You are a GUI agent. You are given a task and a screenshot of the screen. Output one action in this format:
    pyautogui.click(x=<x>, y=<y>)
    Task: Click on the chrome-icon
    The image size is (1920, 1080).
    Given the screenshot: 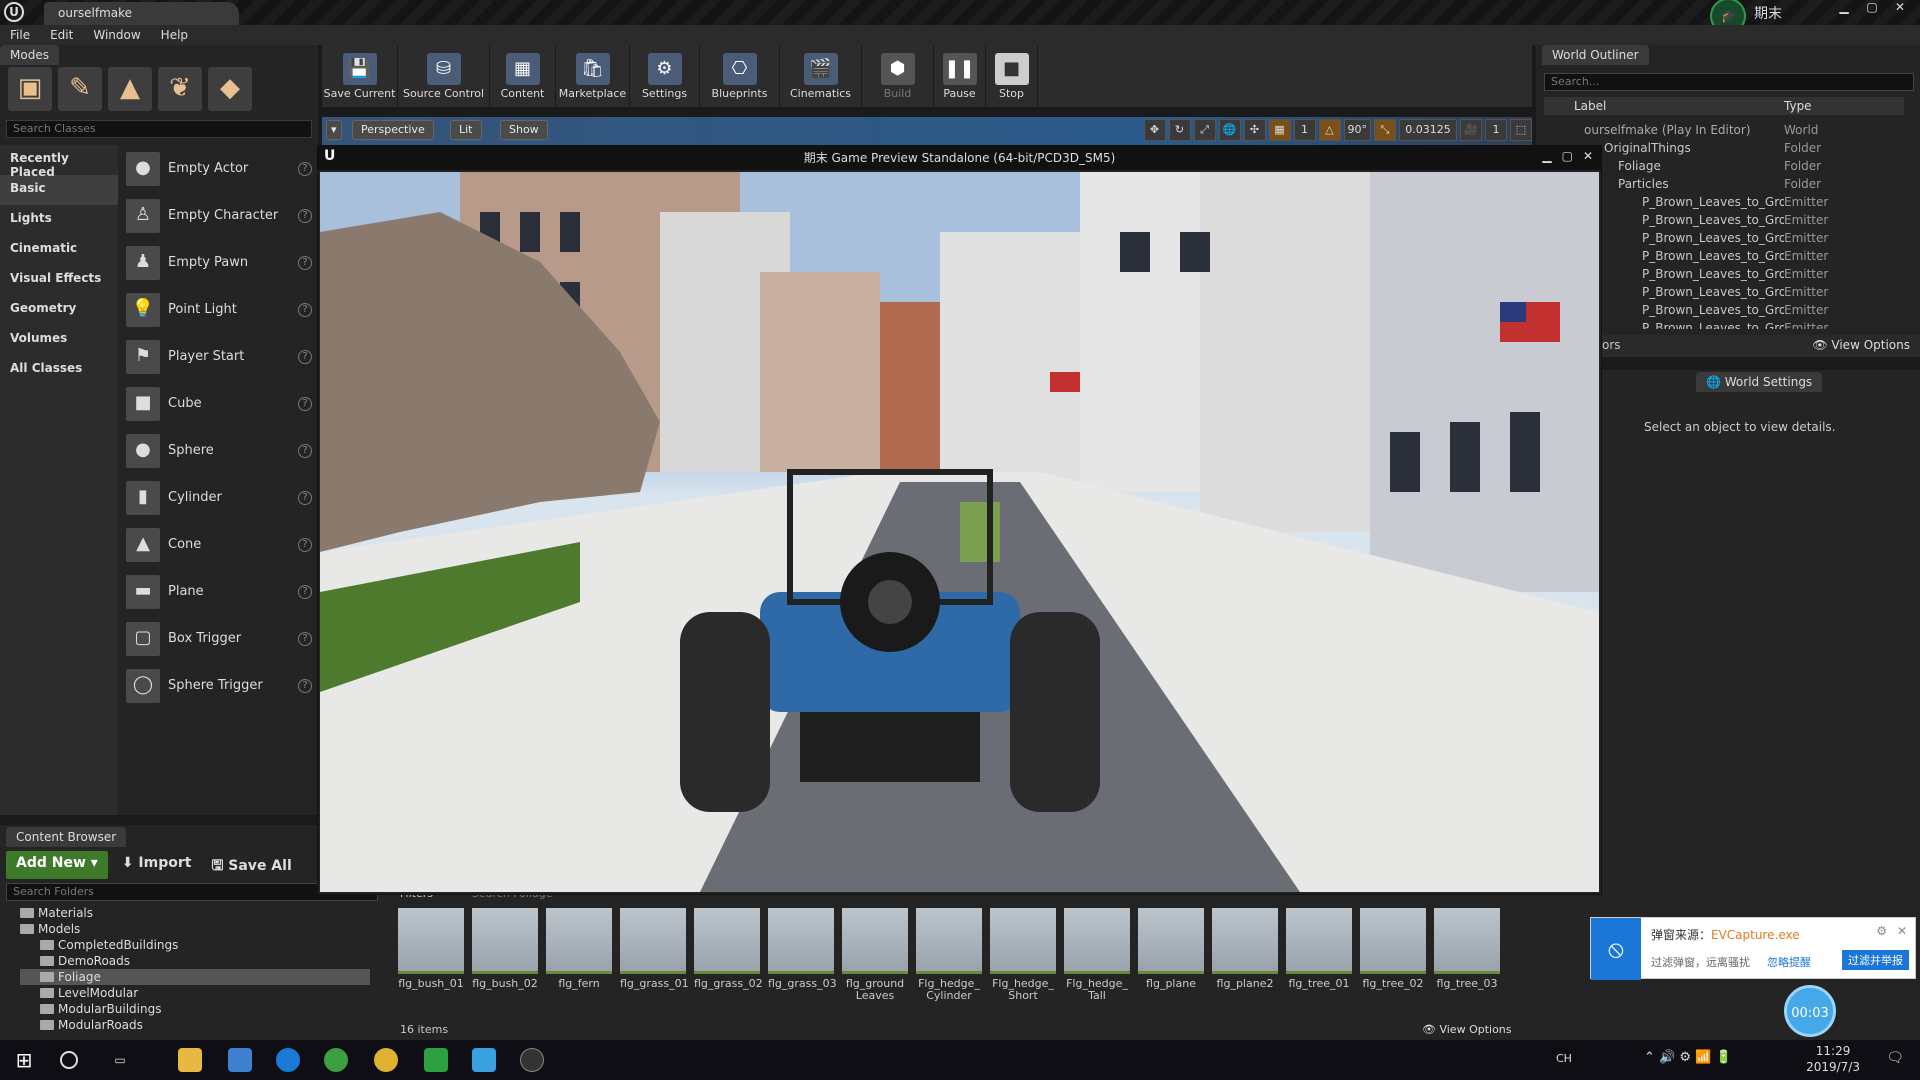 What is the action you would take?
    pyautogui.click(x=386, y=1060)
    